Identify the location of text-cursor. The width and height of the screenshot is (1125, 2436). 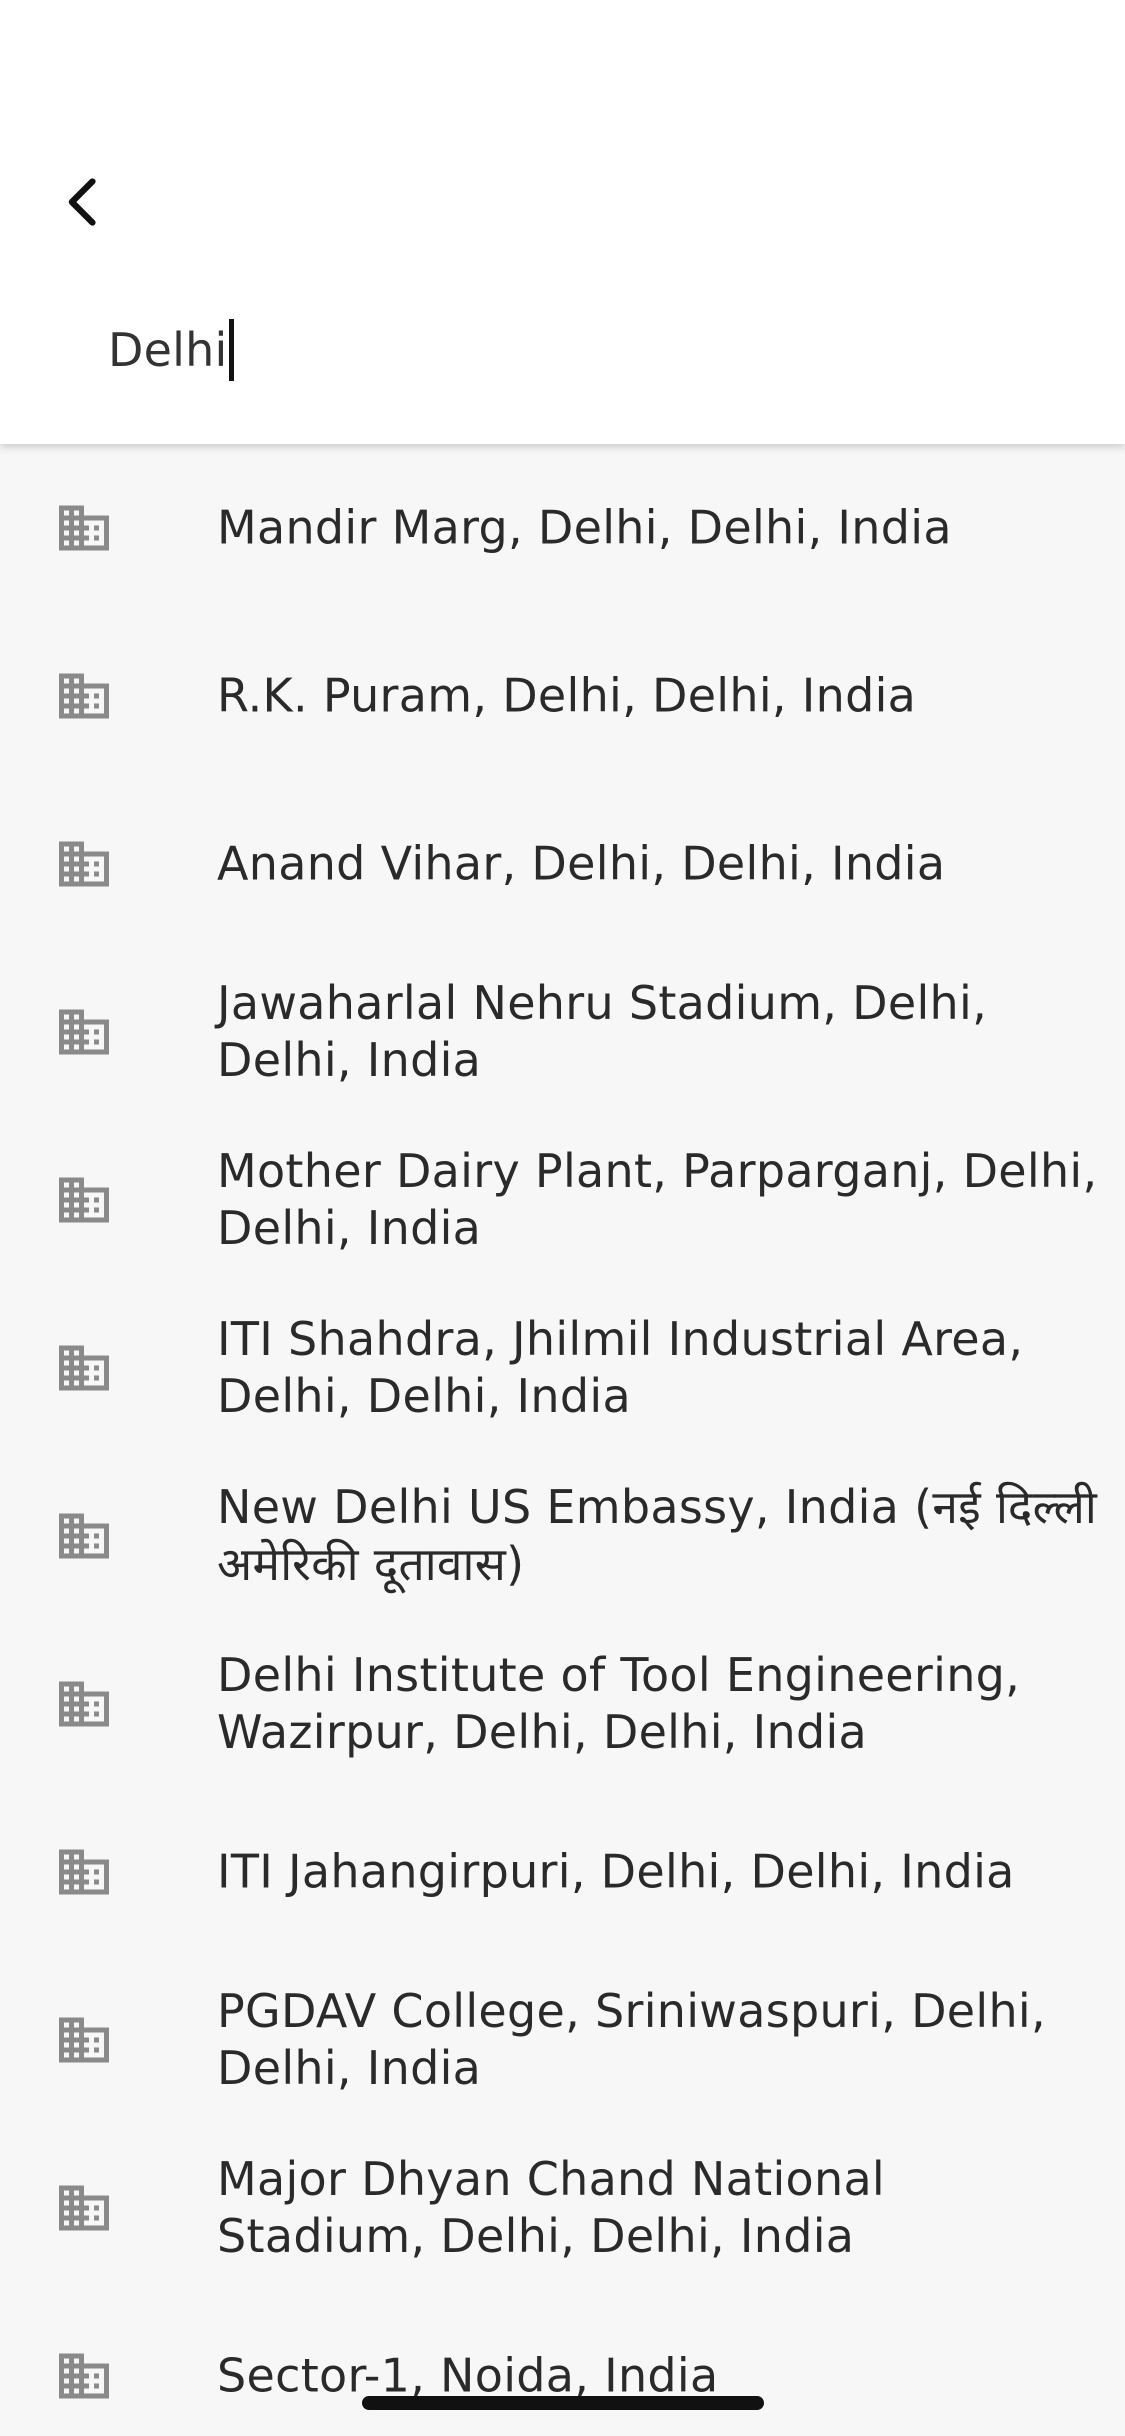
(232, 350).